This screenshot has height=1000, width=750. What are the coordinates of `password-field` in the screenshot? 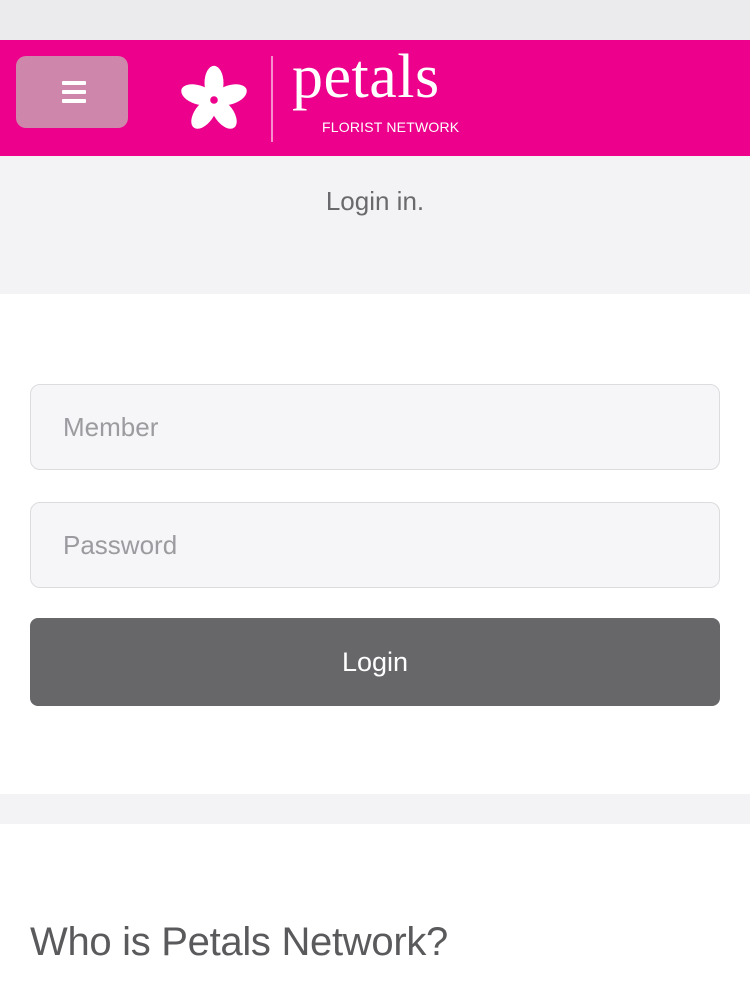 It's located at (375, 545).